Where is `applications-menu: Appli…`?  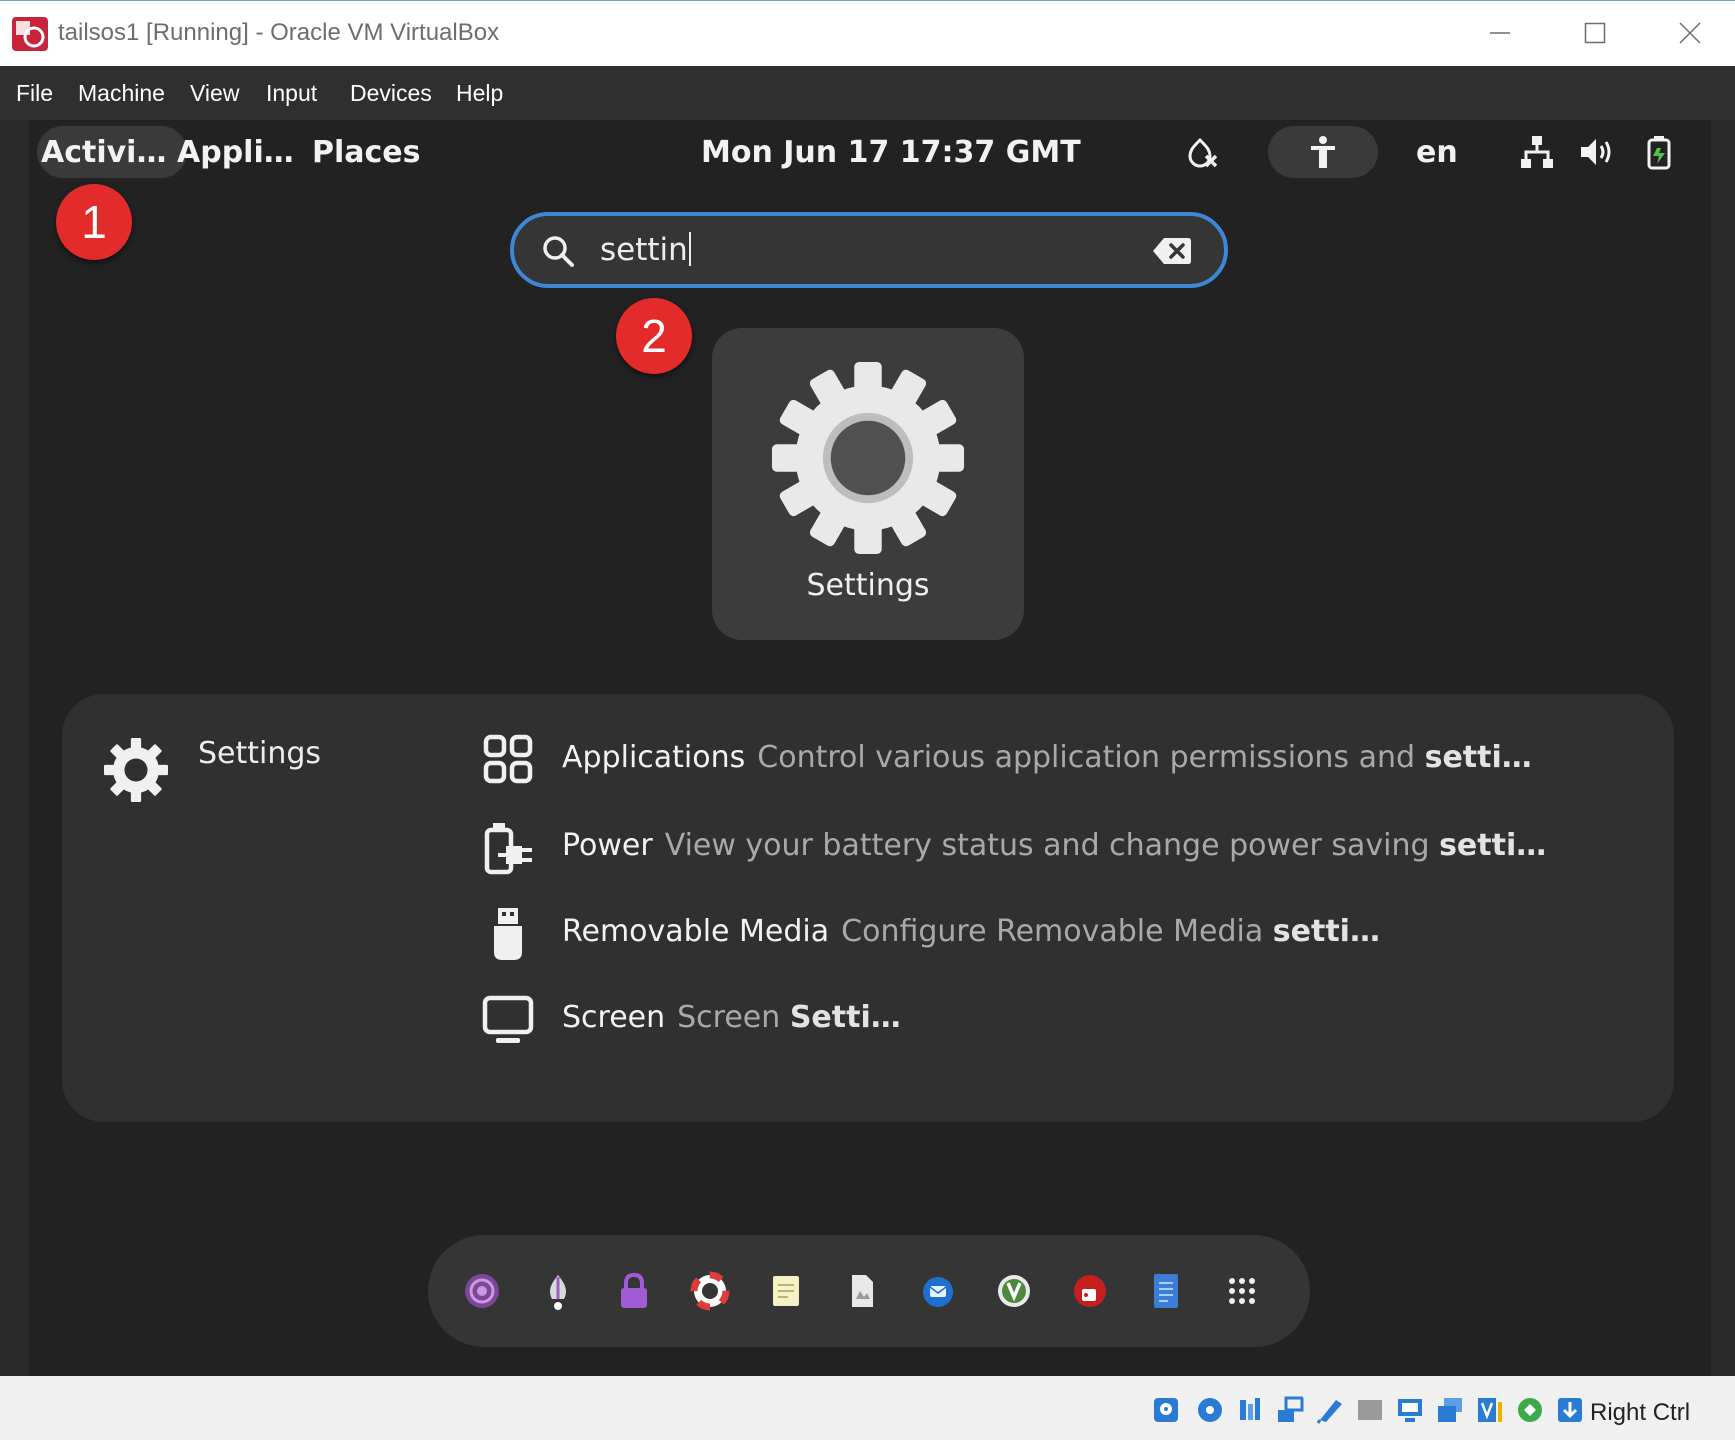
applications-menu: Appli… is located at coordinates (235, 152).